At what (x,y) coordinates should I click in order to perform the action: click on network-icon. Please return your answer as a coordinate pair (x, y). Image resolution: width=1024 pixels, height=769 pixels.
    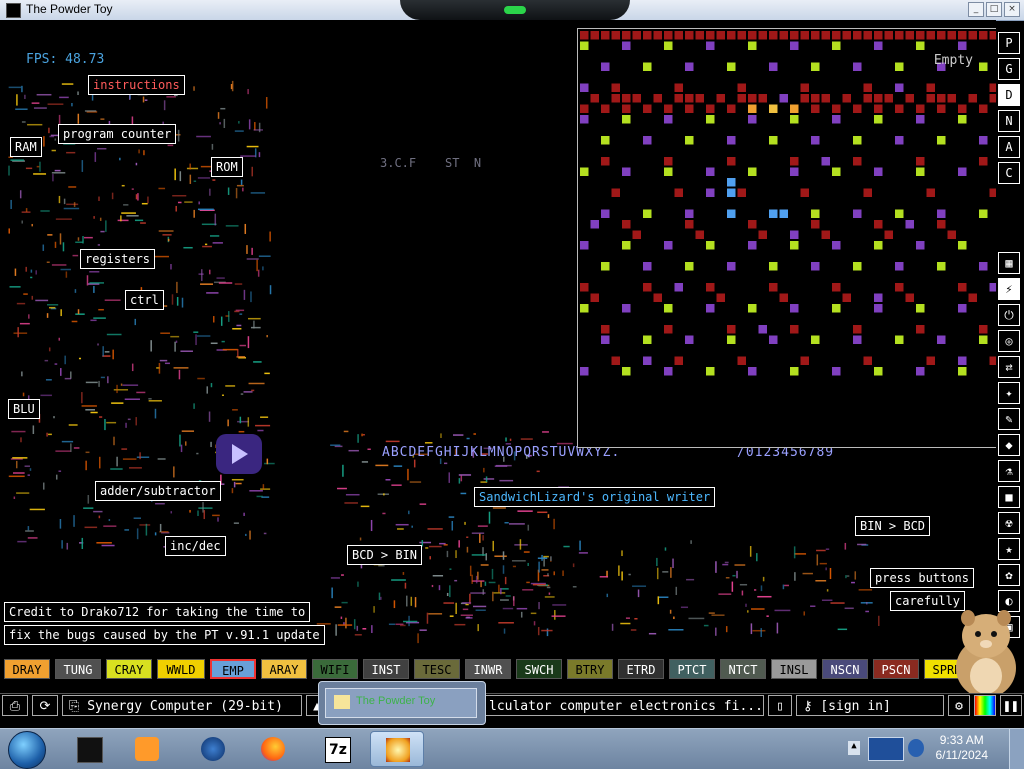
    Looking at the image, I should click on (886, 749).